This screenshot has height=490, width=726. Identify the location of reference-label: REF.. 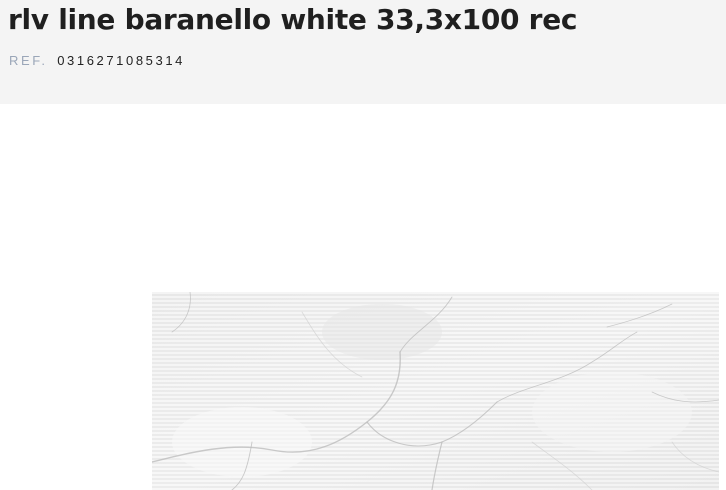
(28, 60).